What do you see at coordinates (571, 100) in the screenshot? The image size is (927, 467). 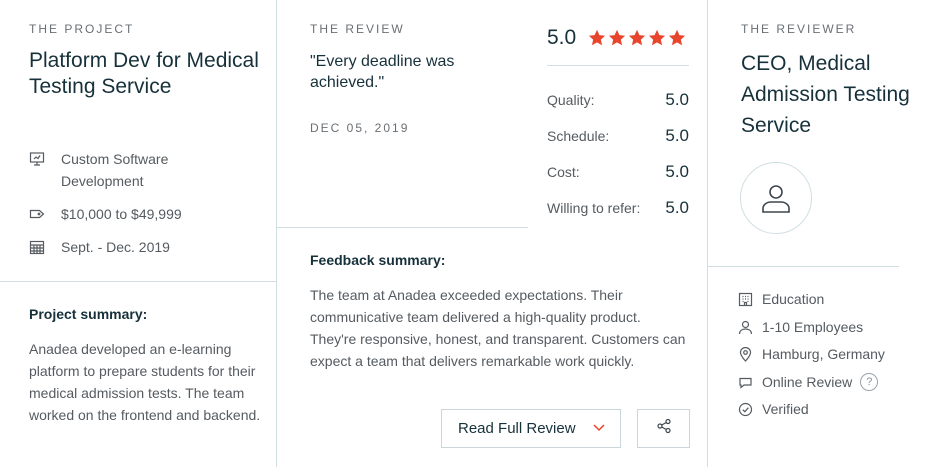 I see `score-label: Quality:` at bounding box center [571, 100].